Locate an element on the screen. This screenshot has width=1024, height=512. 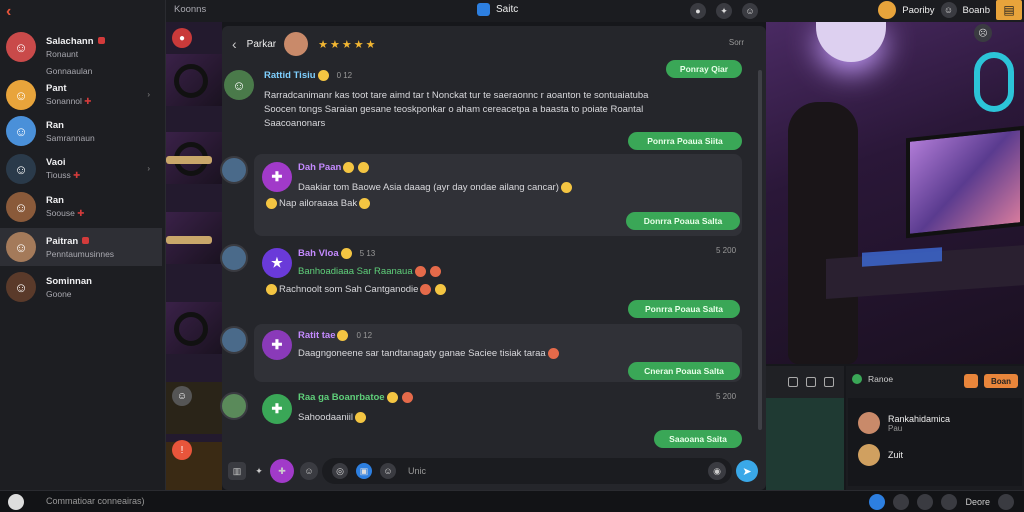
contact-item: ☺ Vaoi Tiouss ✚ › is located at coordinates (81, 169).